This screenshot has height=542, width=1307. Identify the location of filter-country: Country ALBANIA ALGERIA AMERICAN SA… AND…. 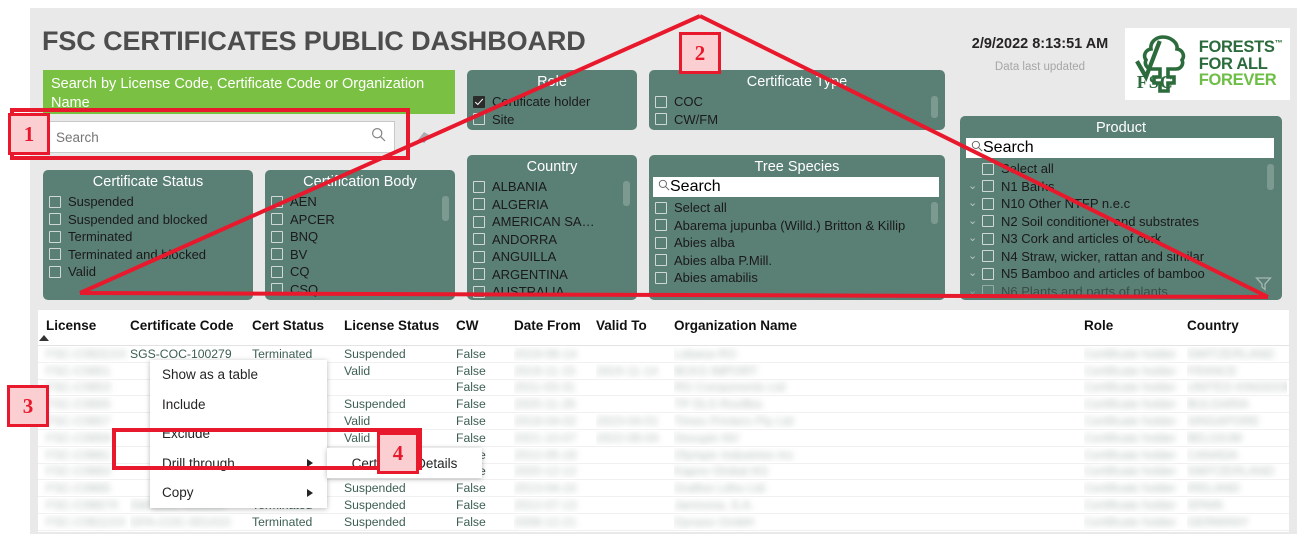
(552, 227).